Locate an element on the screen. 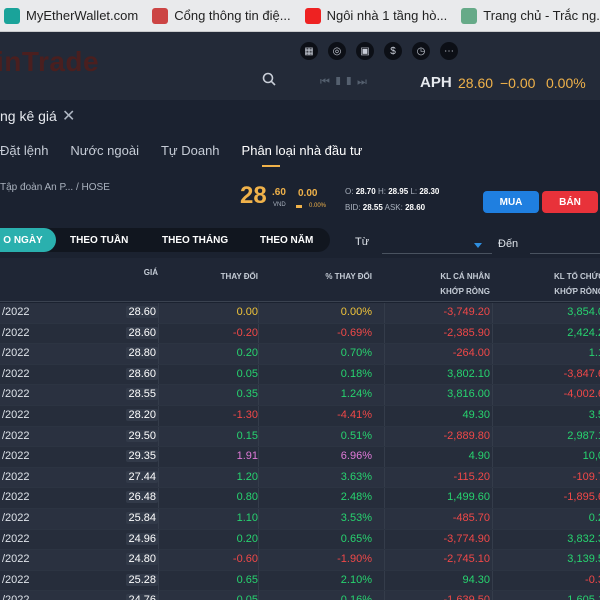 The width and height of the screenshot is (600, 600). cell-inst: -3,847.6 is located at coordinates (581, 373).